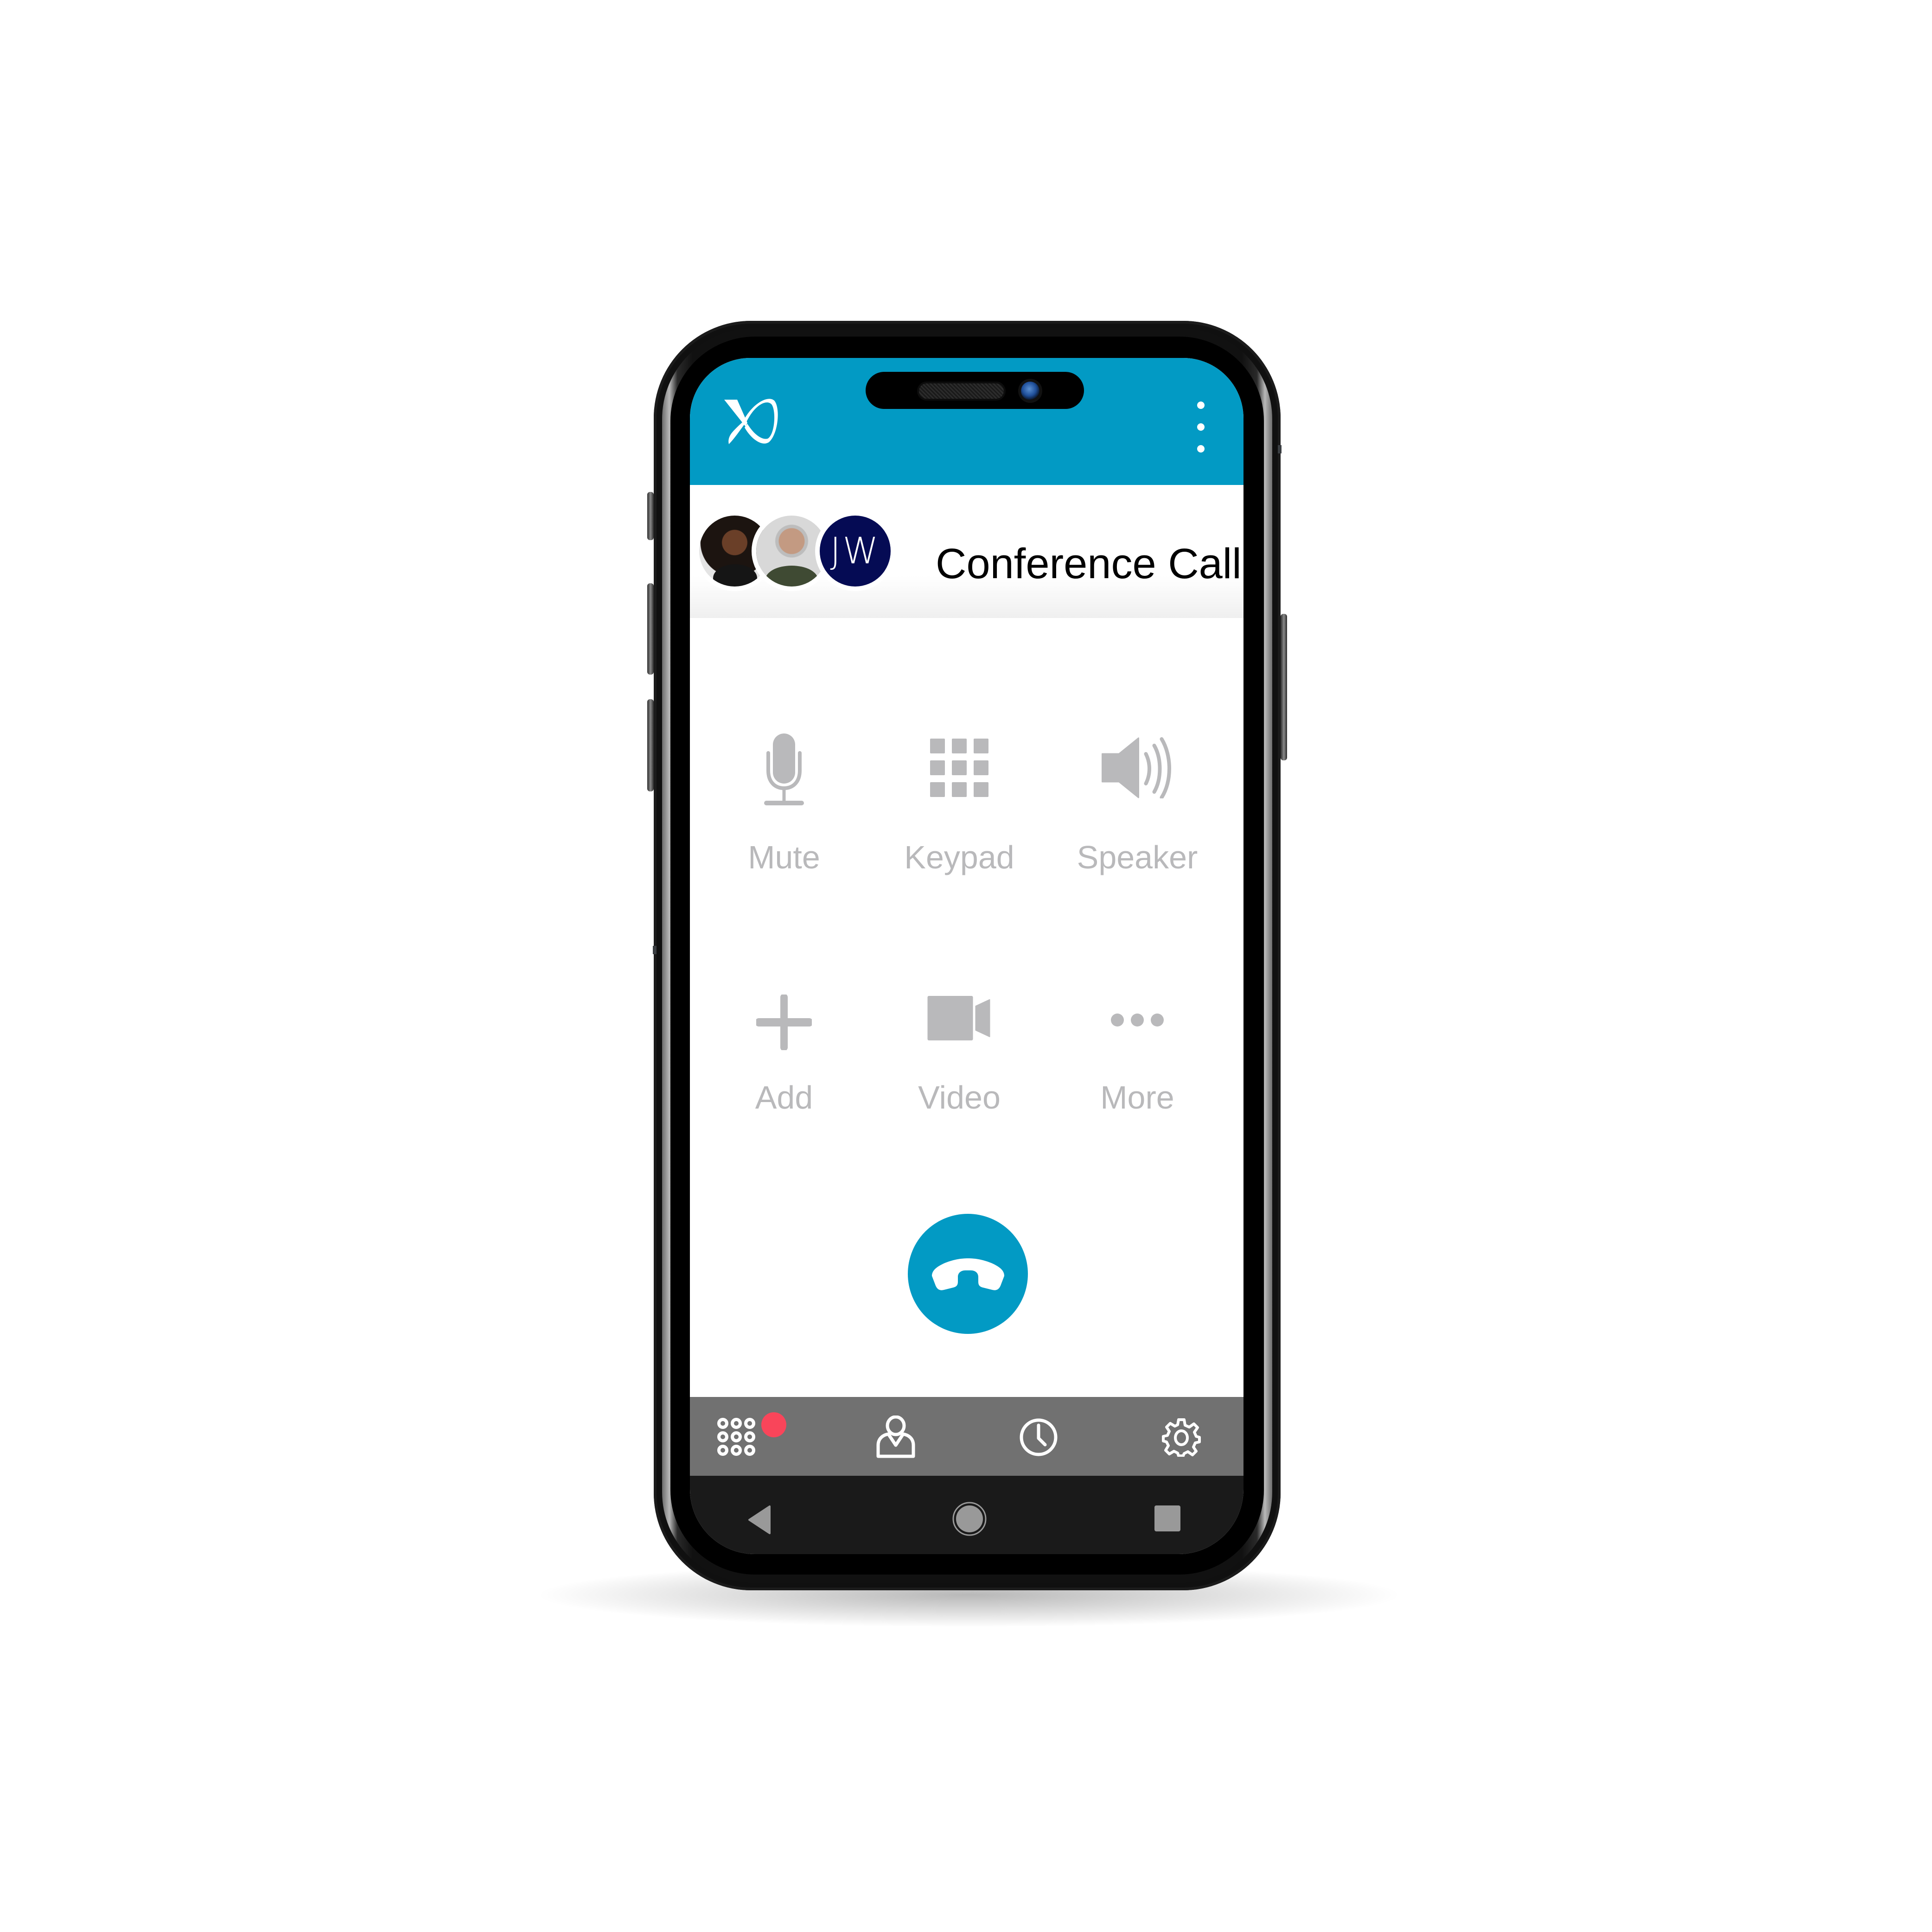 This screenshot has width=1932, height=1932. I want to click on add-participant-button: Add, so click(784, 1060).